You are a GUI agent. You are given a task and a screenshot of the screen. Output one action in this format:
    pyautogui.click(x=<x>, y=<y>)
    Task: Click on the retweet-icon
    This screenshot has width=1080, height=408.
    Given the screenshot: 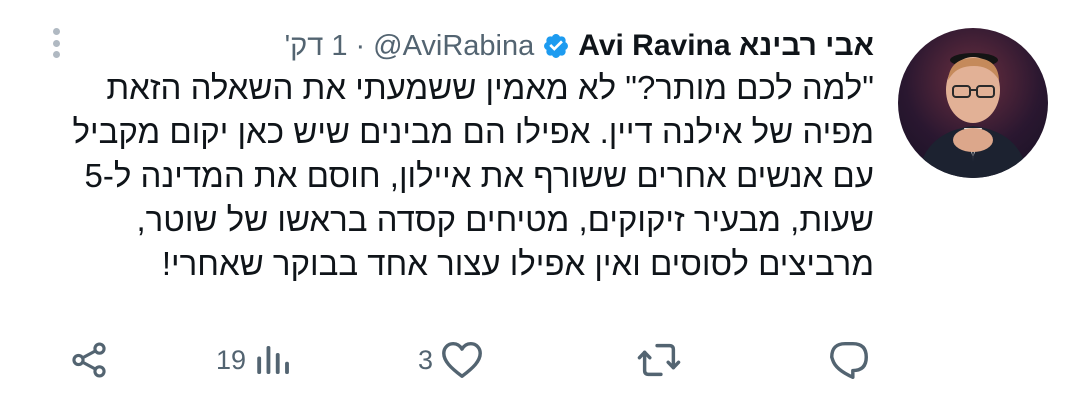 What is the action you would take?
    pyautogui.click(x=659, y=360)
    